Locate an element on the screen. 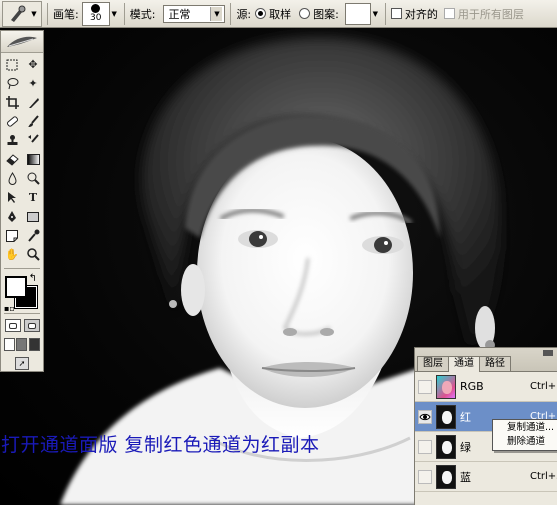 Image resolution: width=557 pixels, height=505 pixels. mode-inner-icon is located at coordinates (31, 325).